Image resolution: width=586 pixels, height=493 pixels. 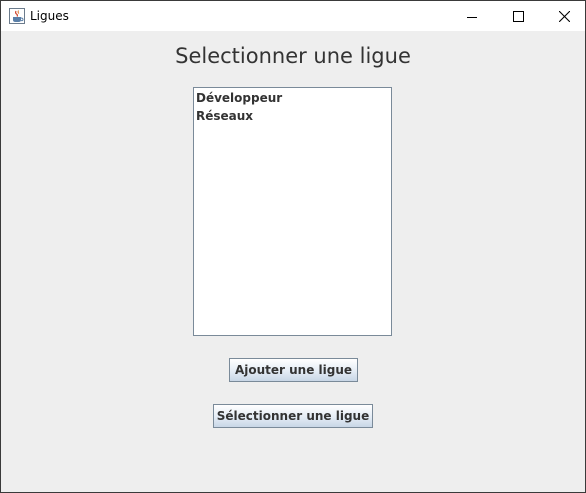 What do you see at coordinates (293, 56) in the screenshot?
I see `page-title: Selectionner une ligue` at bounding box center [293, 56].